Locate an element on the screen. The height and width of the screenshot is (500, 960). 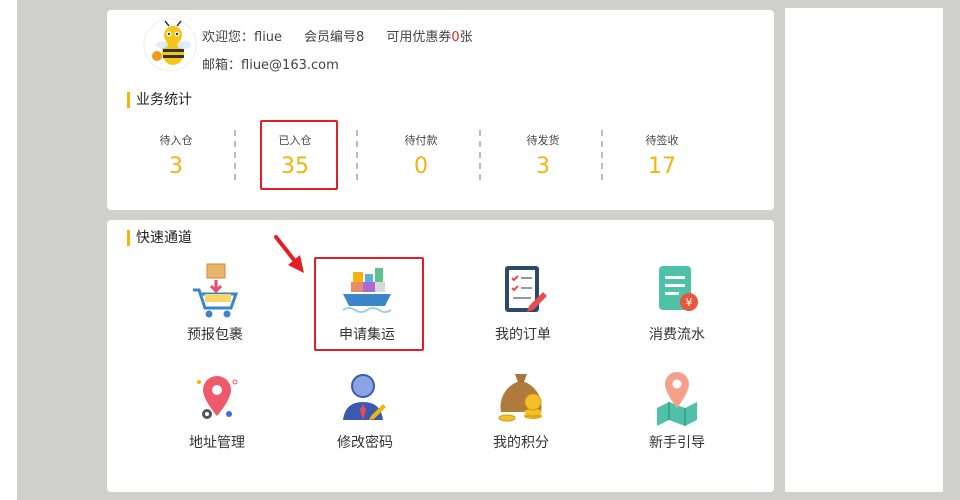
red-arrow-annotation-icon is located at coordinates (289, 254).